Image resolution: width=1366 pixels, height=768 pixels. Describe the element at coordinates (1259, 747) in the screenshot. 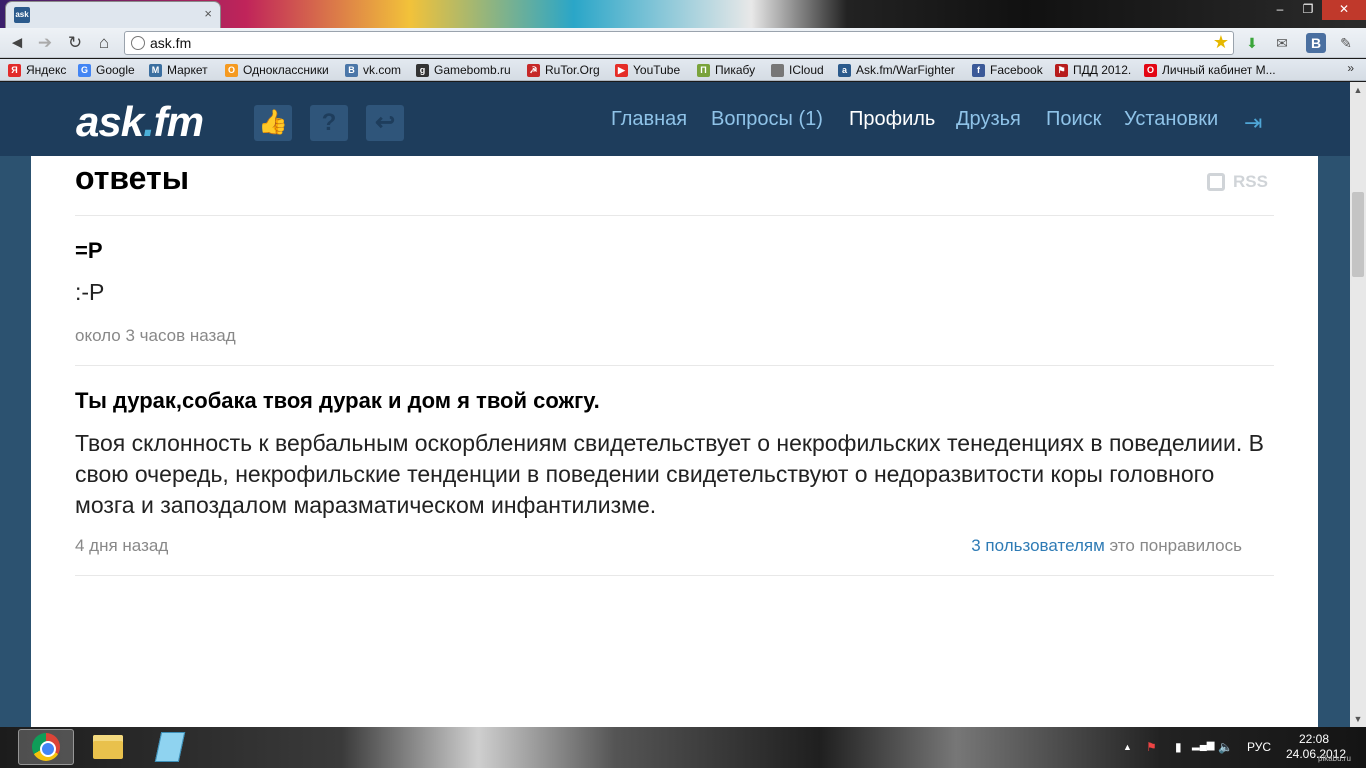

I see `input-language: РУС` at that location.